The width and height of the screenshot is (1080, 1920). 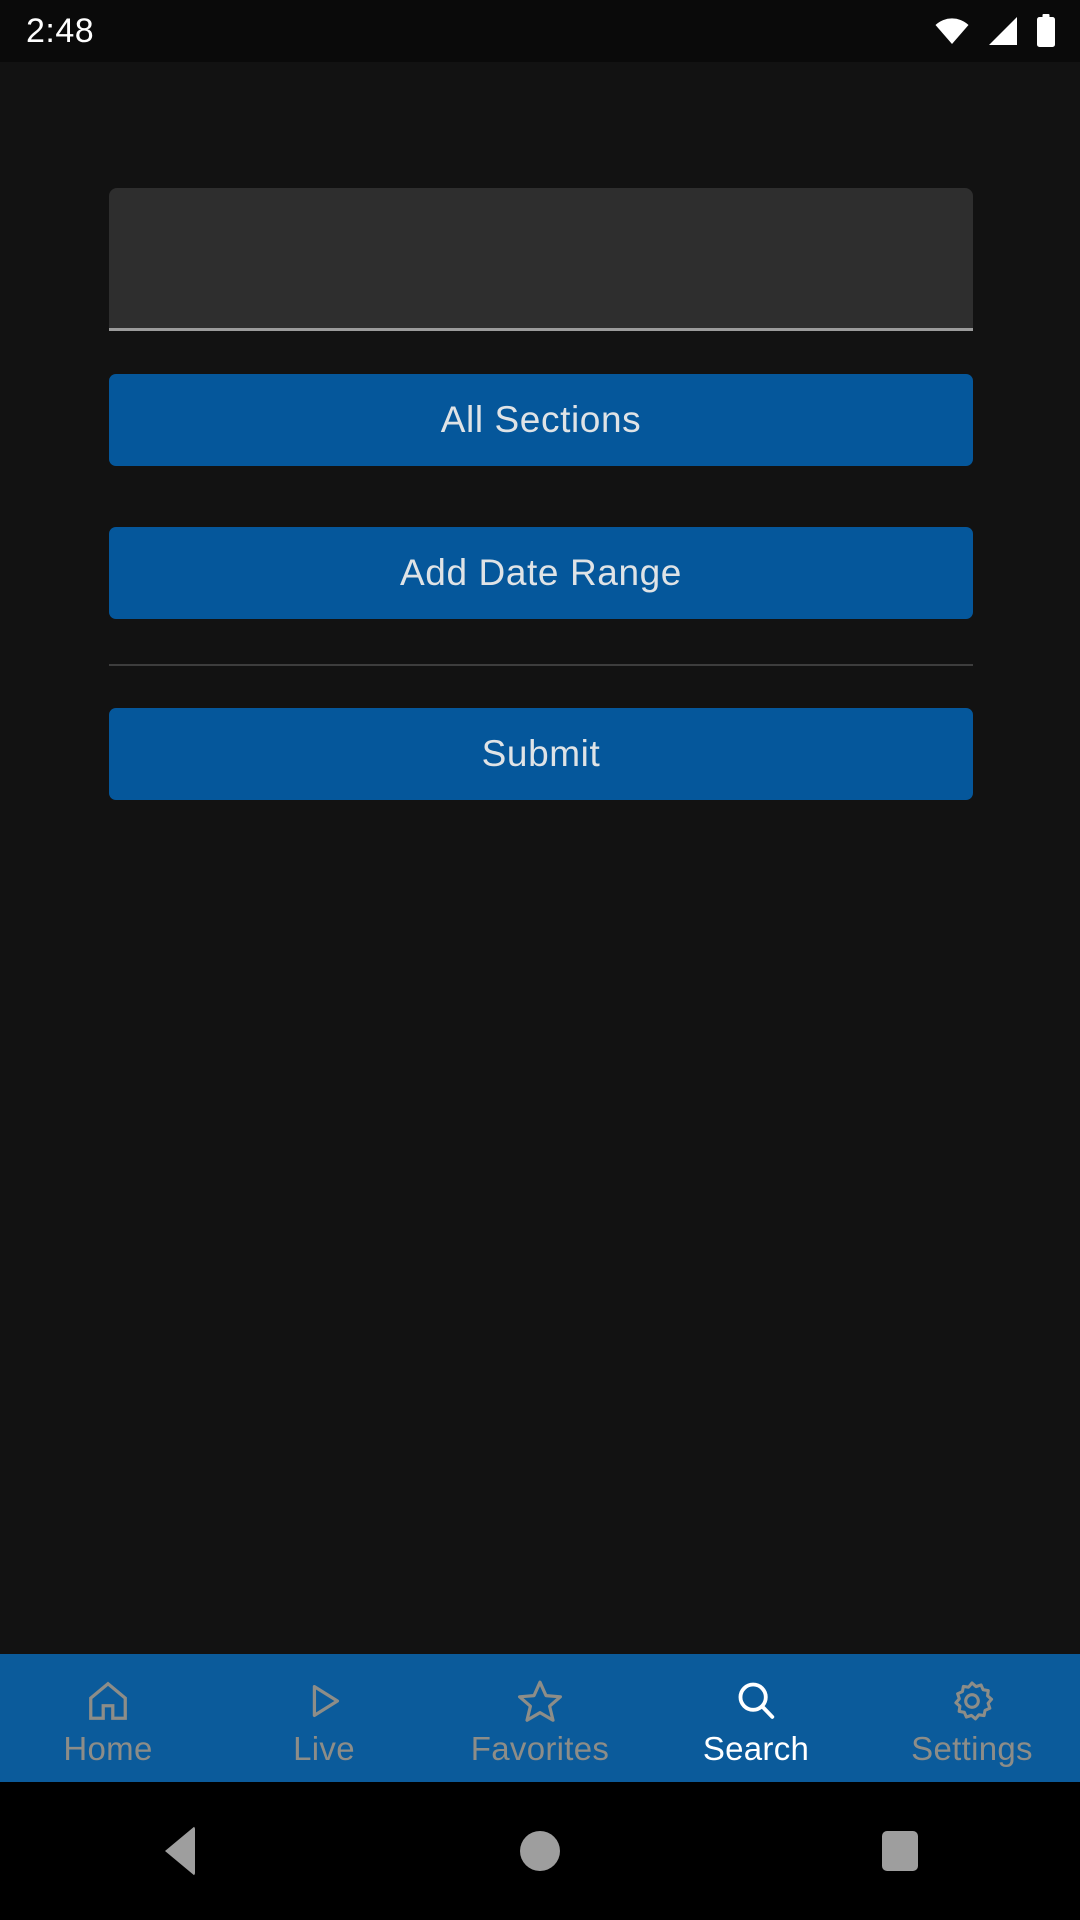 I want to click on tab-search: Search, so click(x=756, y=1718).